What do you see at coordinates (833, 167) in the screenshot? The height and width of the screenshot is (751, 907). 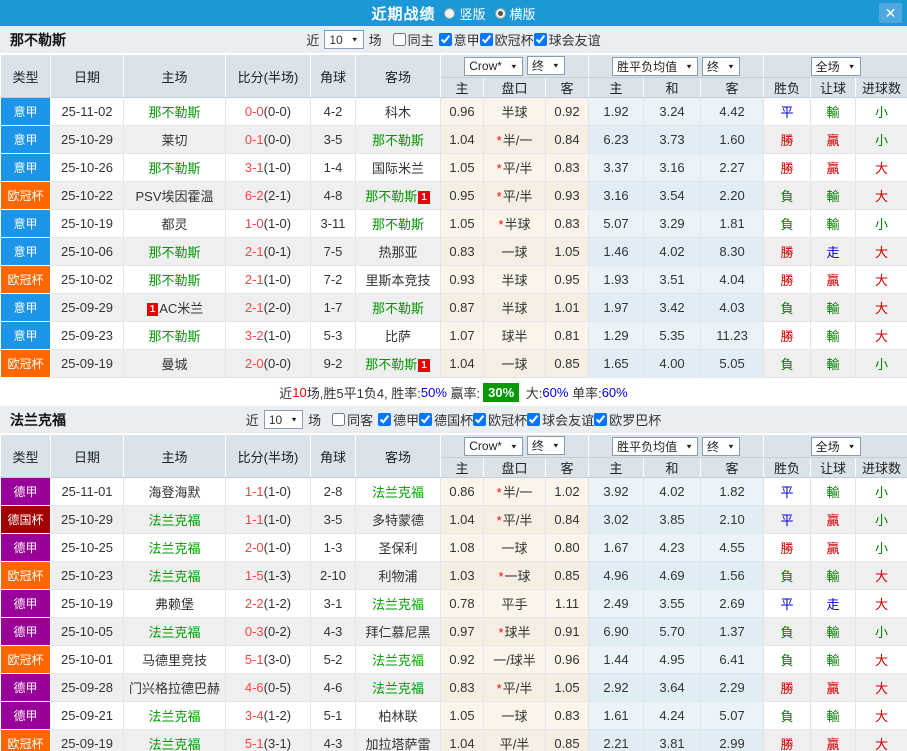 I see `result-handicap: 贏` at bounding box center [833, 167].